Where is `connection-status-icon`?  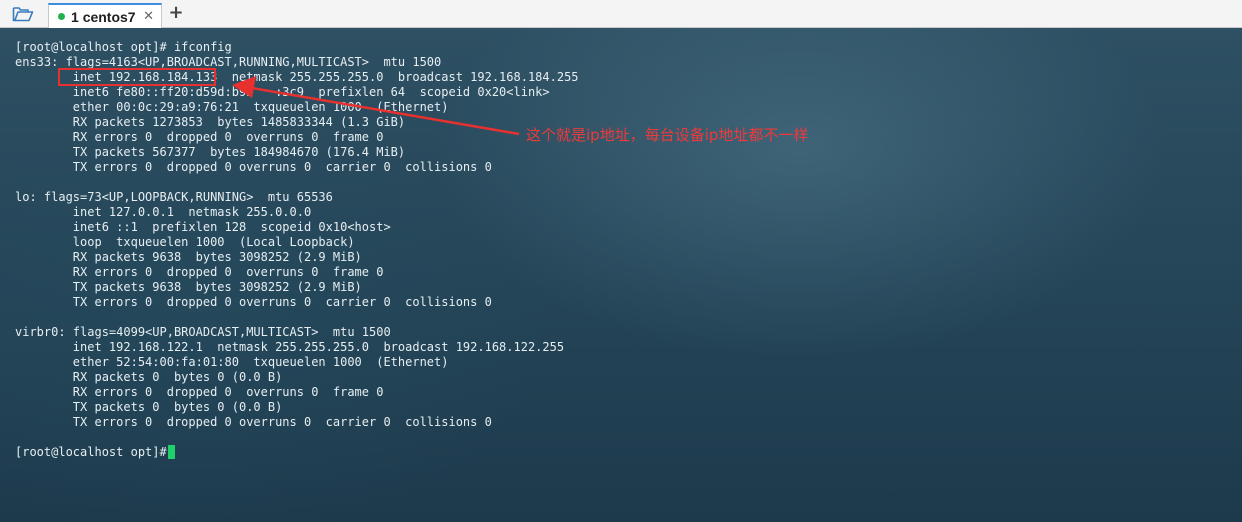 connection-status-icon is located at coordinates (61, 16).